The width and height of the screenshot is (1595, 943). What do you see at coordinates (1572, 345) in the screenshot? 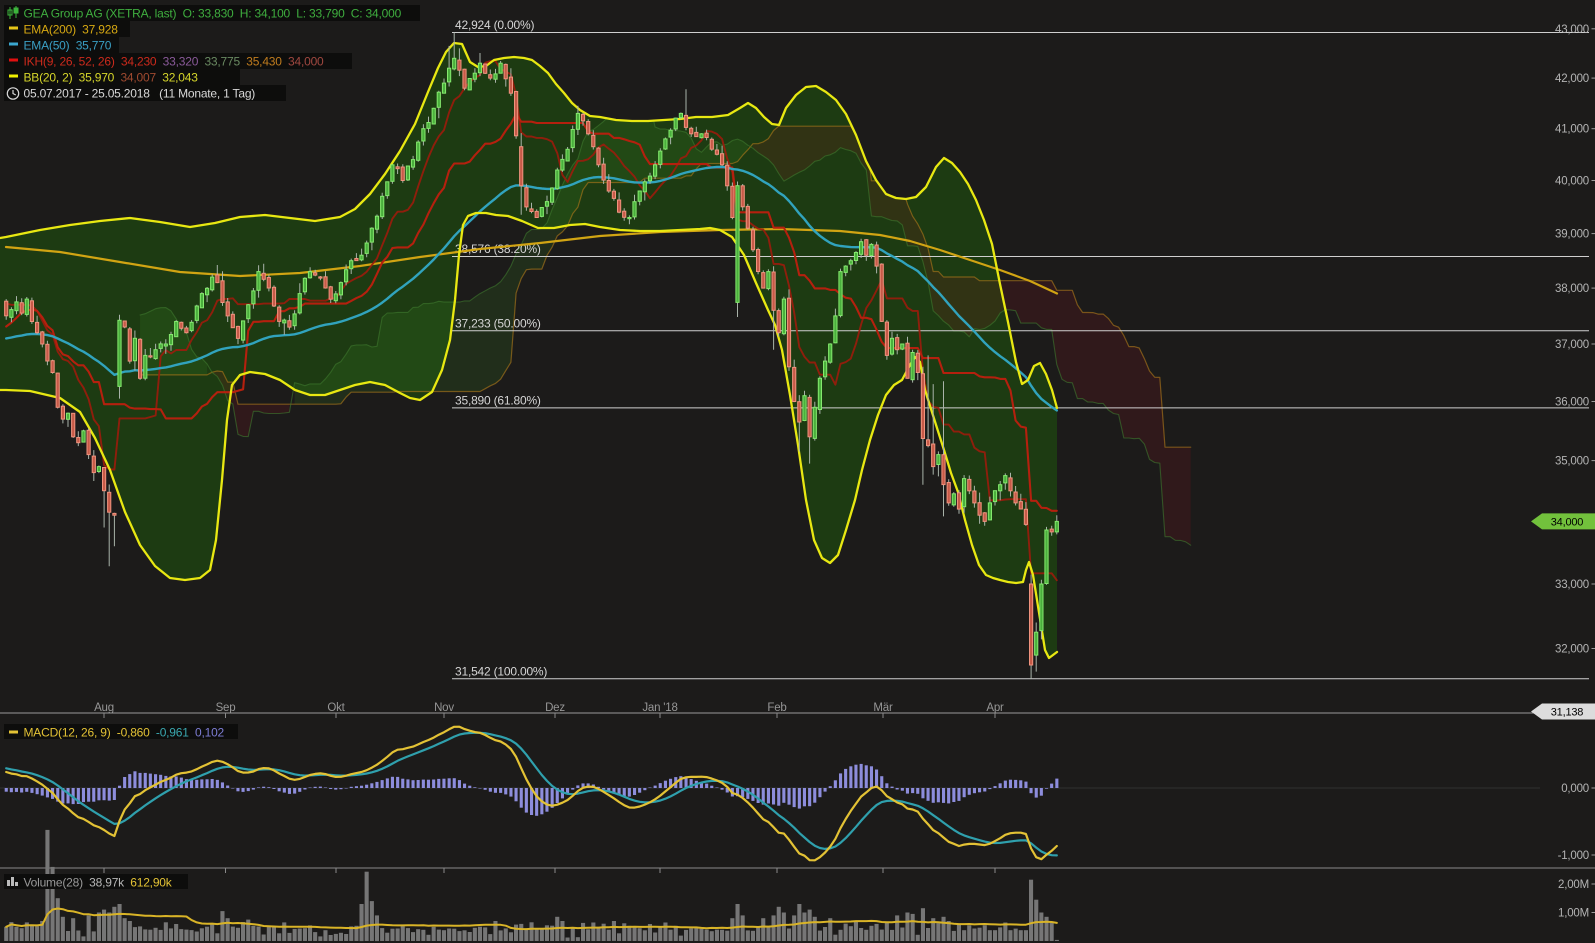
I see `svg-text: 37,000` at bounding box center [1572, 345].